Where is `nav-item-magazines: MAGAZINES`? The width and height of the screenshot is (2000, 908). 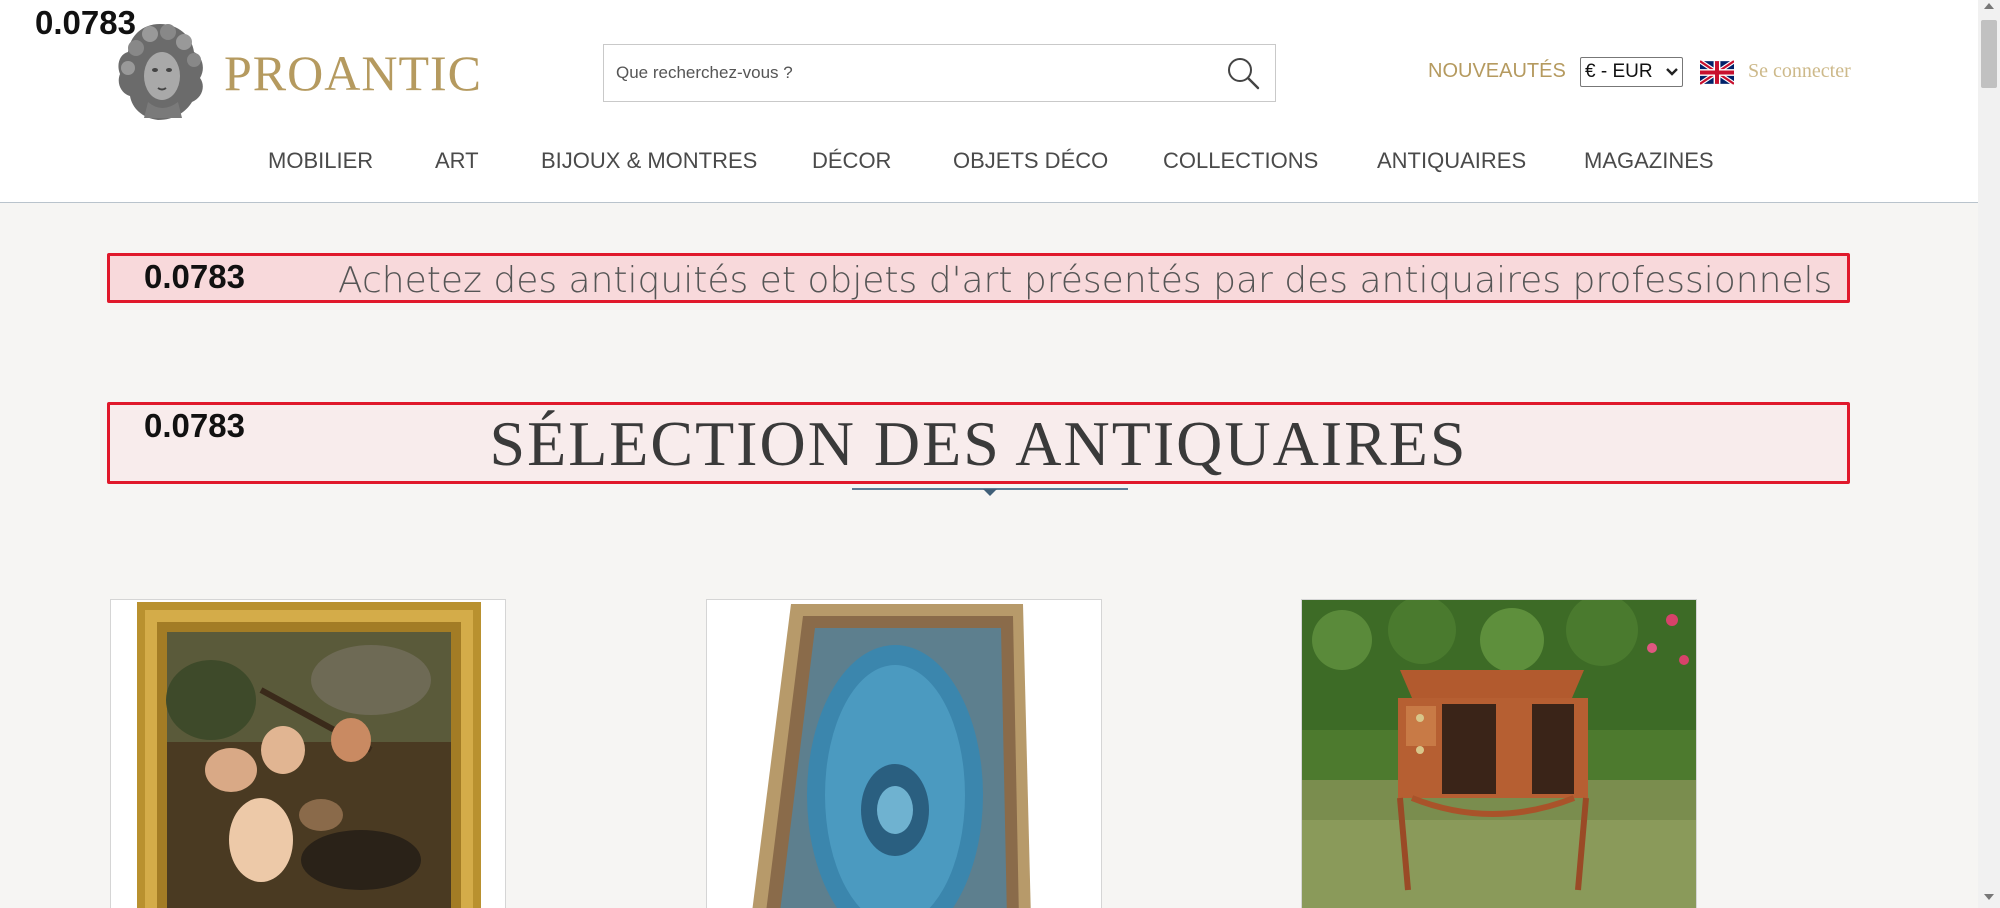
nav-item-magazines: MAGAZINES is located at coordinates (1649, 161).